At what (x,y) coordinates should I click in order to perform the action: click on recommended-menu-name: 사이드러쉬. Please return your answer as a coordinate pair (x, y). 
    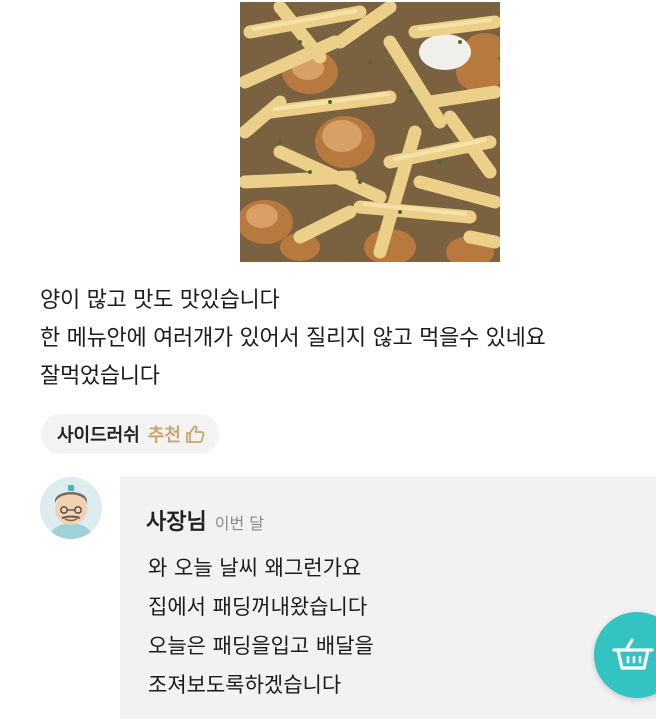
    Looking at the image, I should click on (98, 435).